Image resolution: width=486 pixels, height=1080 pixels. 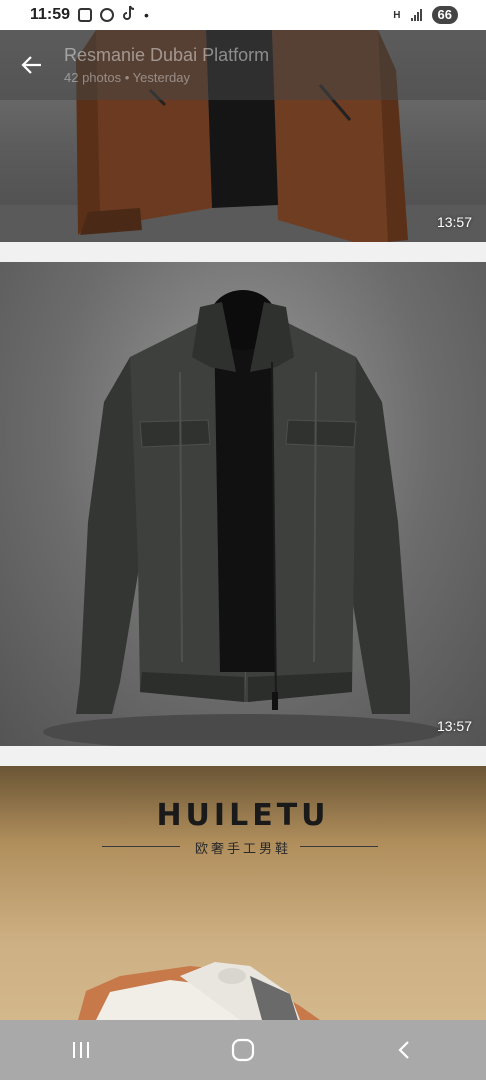 I want to click on home-icon, so click(x=243, y=1050).